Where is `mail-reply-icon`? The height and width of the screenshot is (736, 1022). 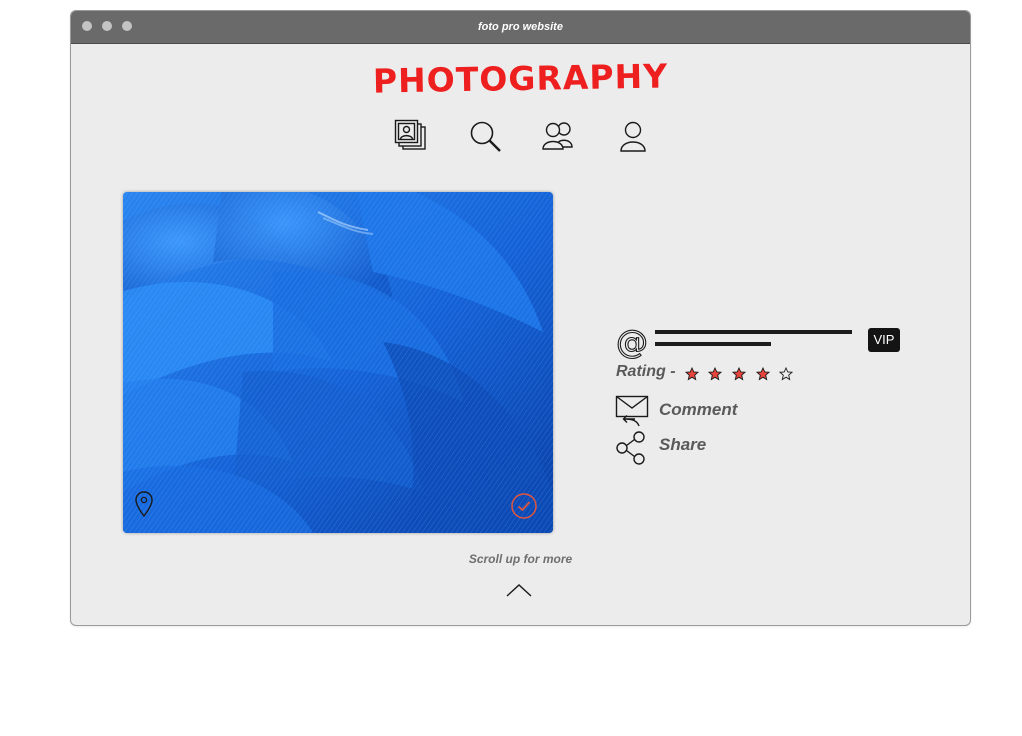 mail-reply-icon is located at coordinates (632, 412).